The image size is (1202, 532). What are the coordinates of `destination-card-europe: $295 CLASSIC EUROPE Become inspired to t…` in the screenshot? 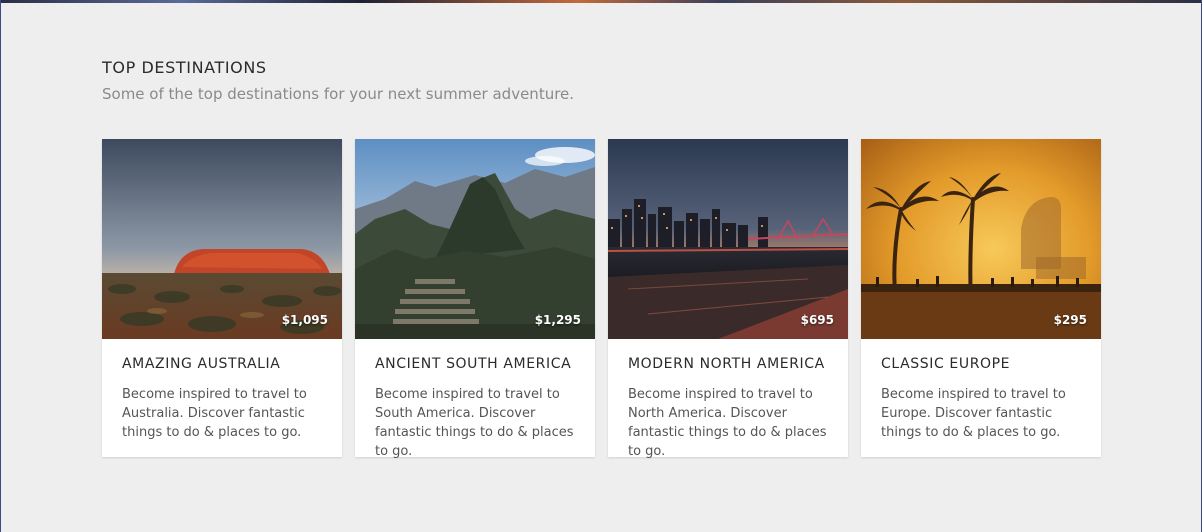 It's located at (981, 298).